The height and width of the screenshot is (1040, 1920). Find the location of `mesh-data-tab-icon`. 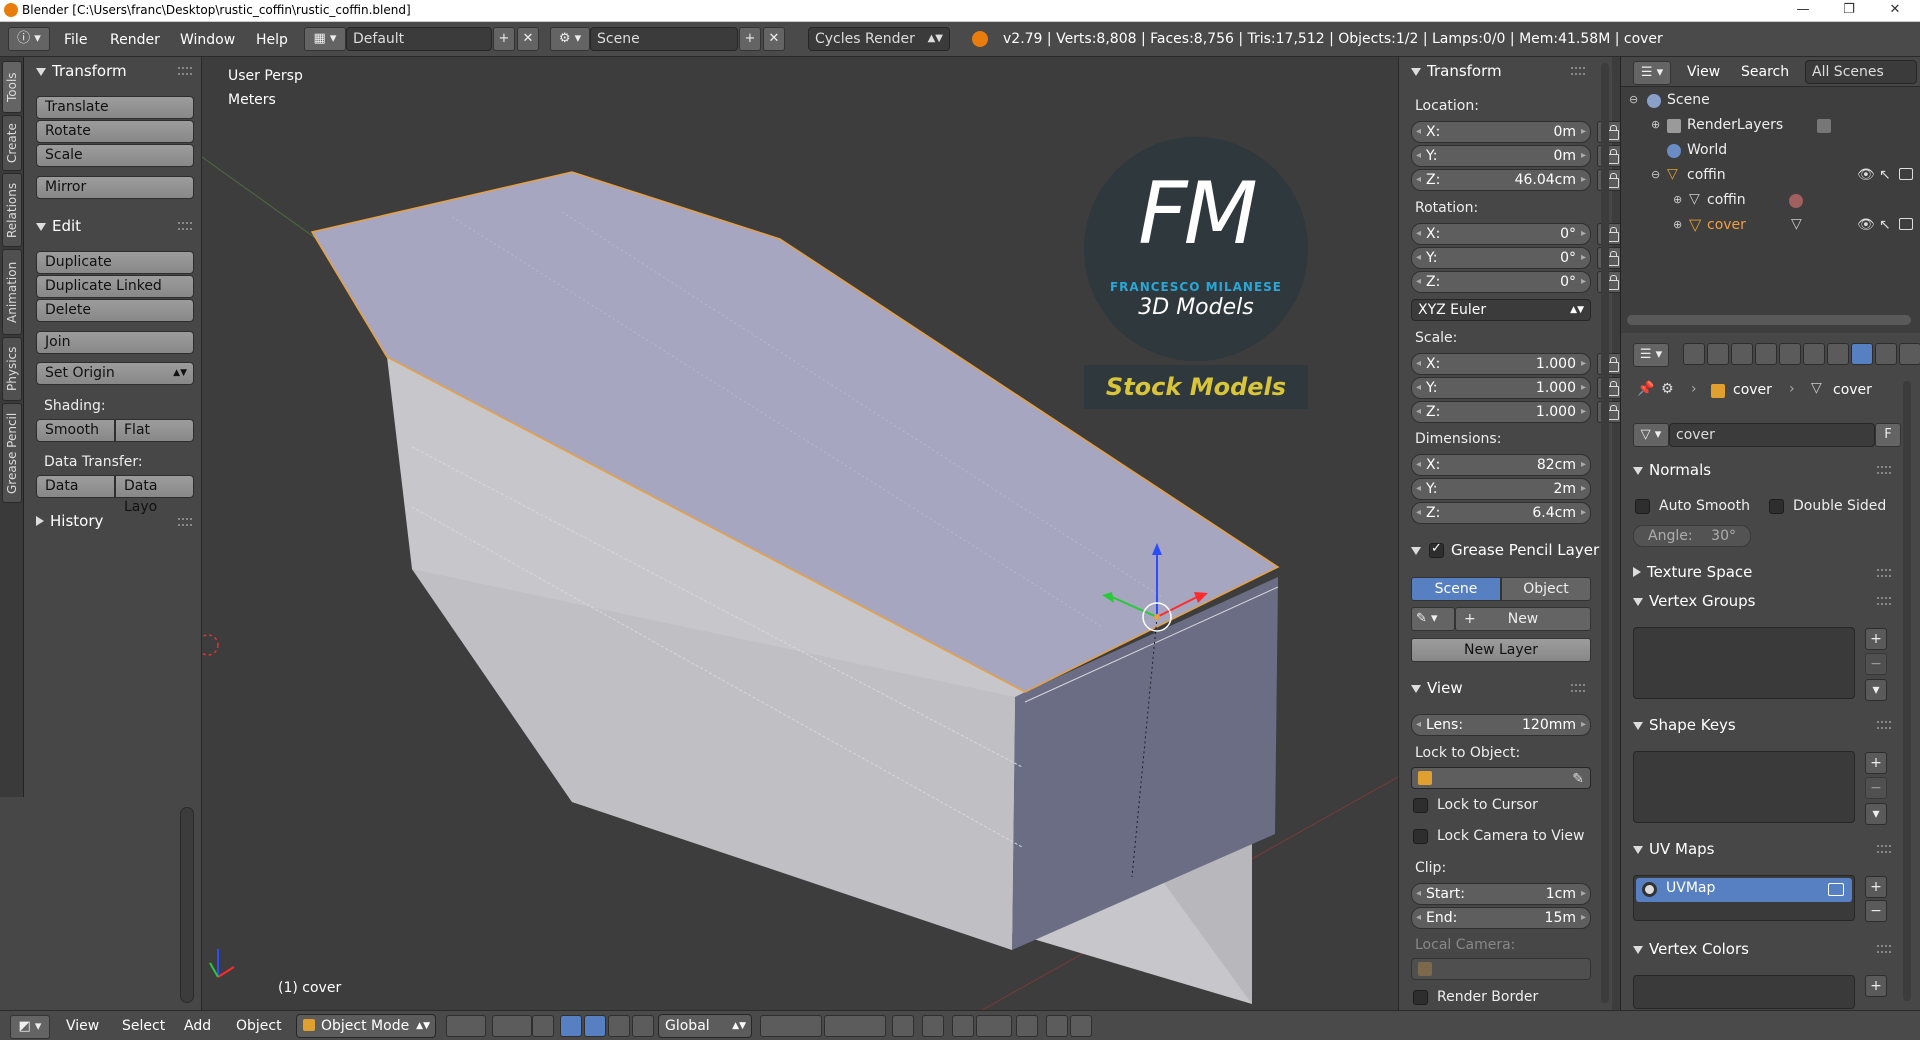

mesh-data-tab-icon is located at coordinates (1862, 354).